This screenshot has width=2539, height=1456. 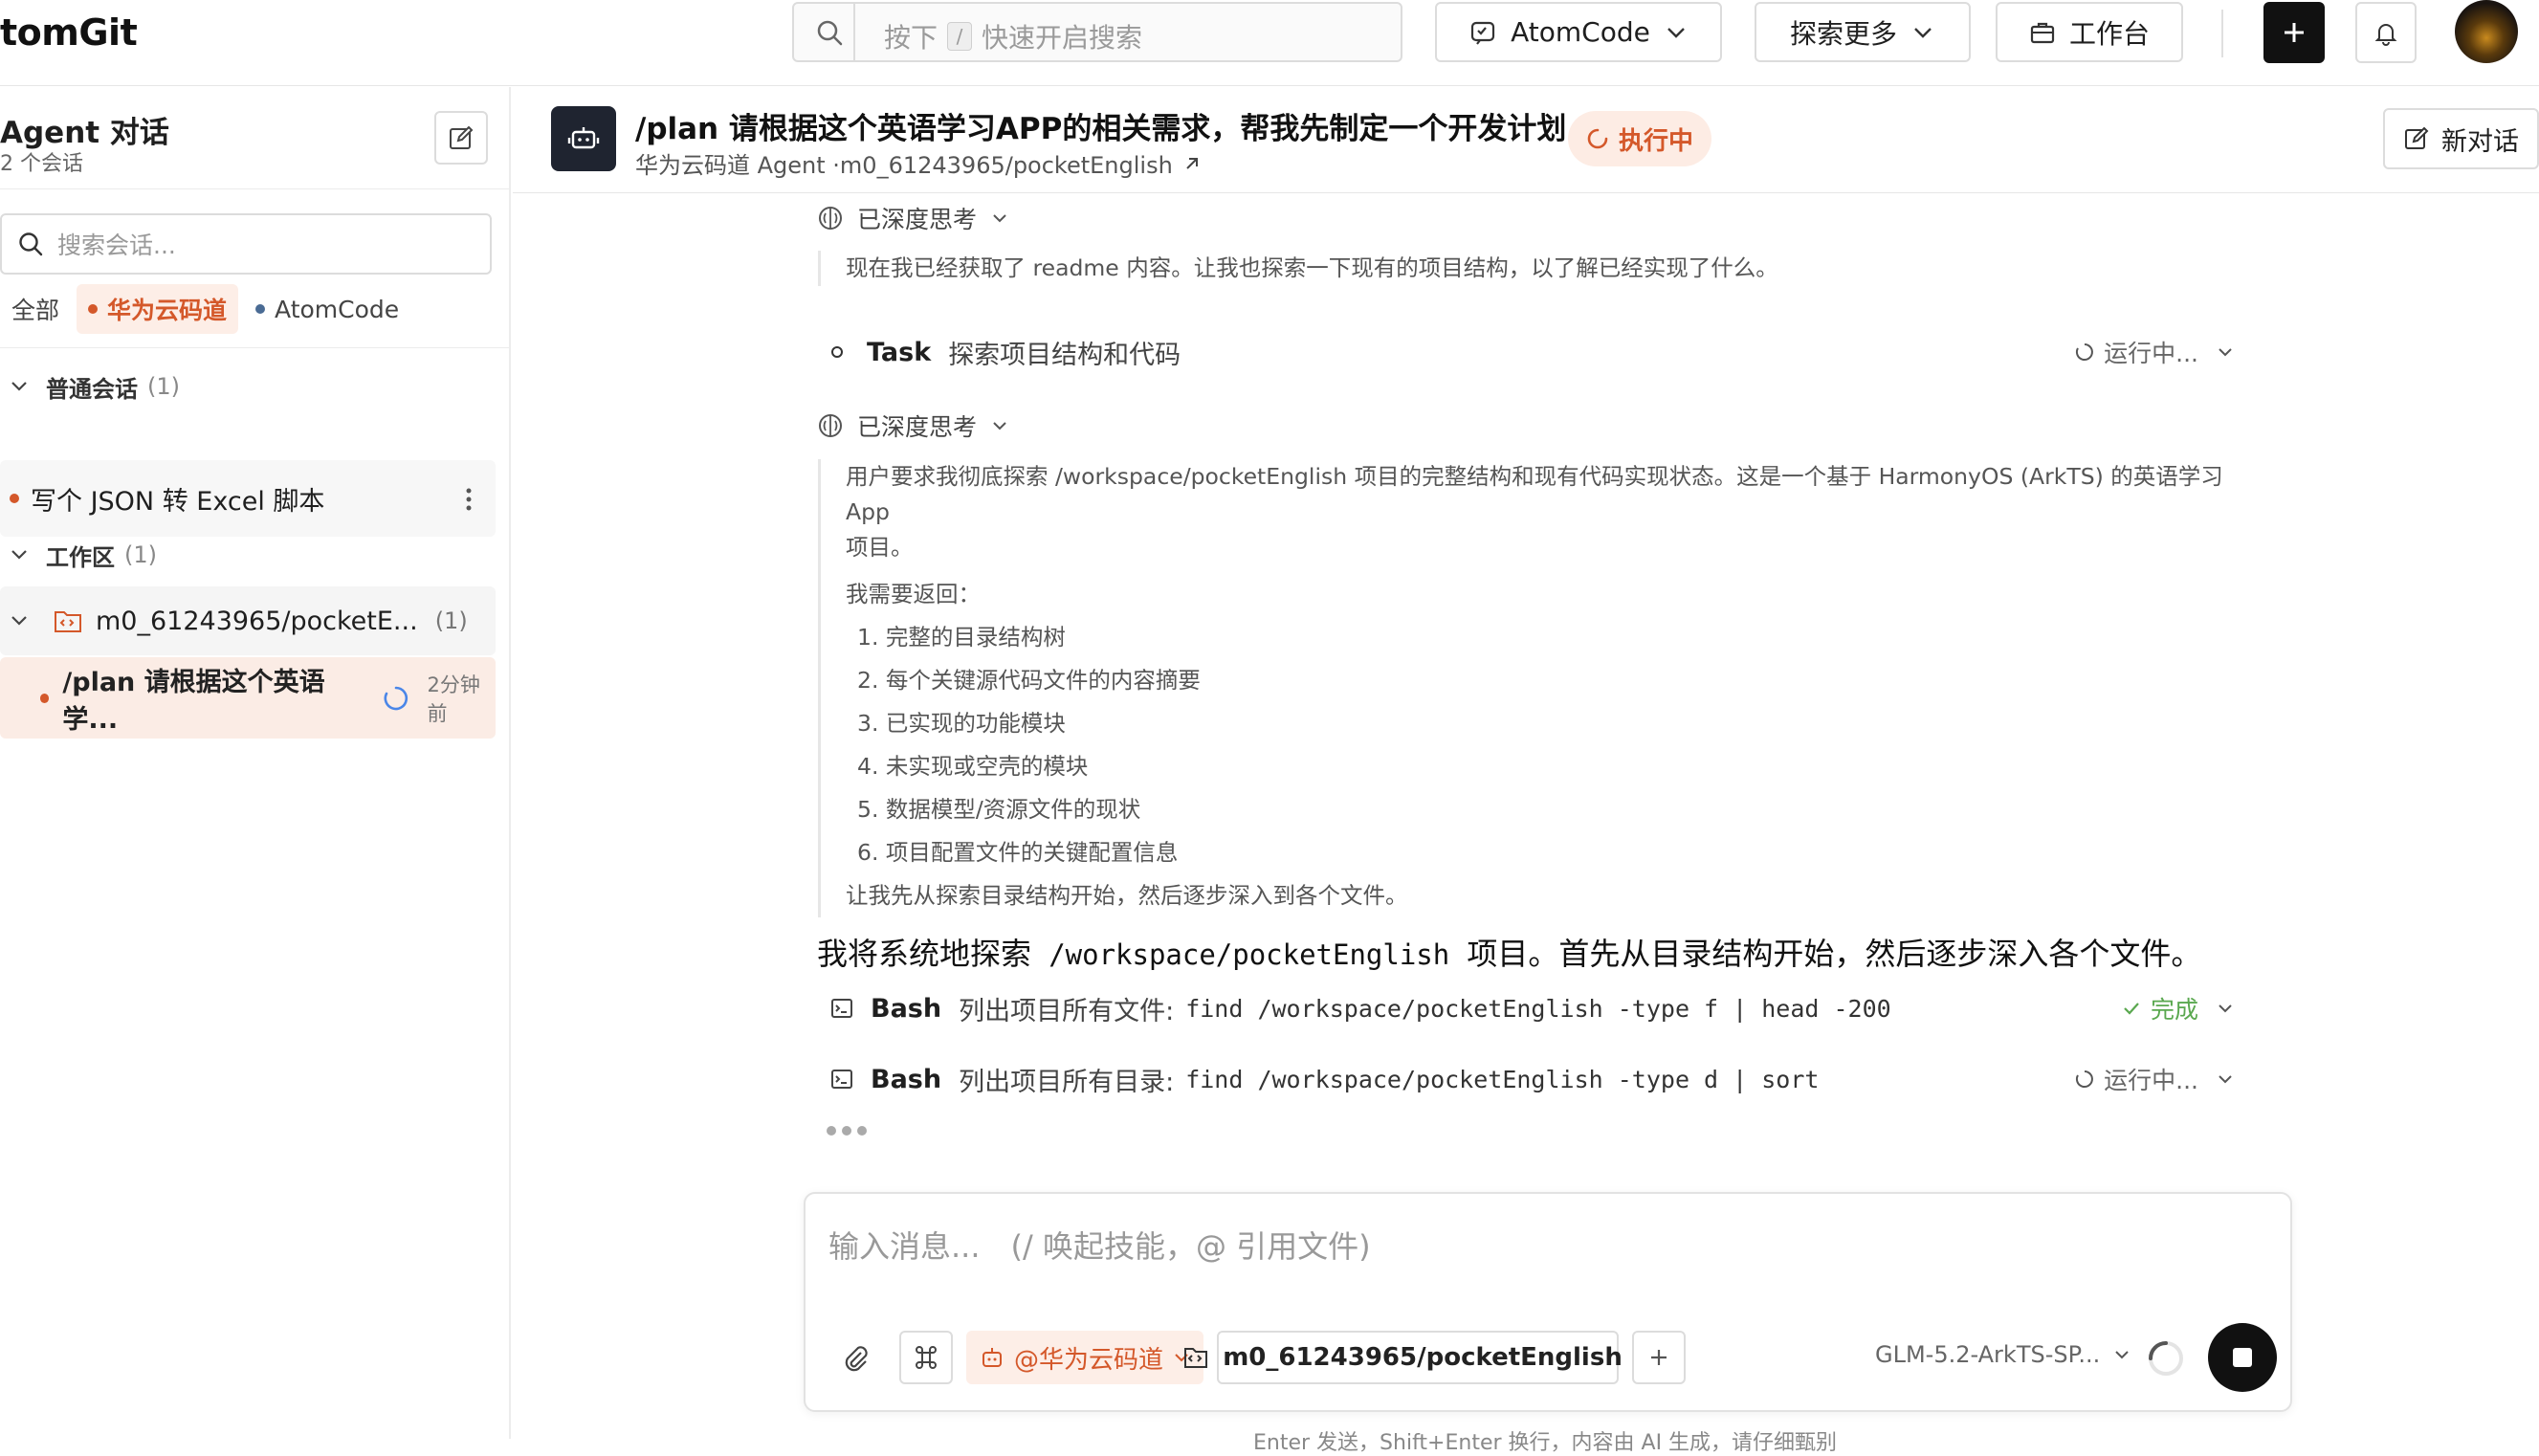 I want to click on search-placeholder: 按下 / 快速开启搜索, so click(x=1014, y=38).